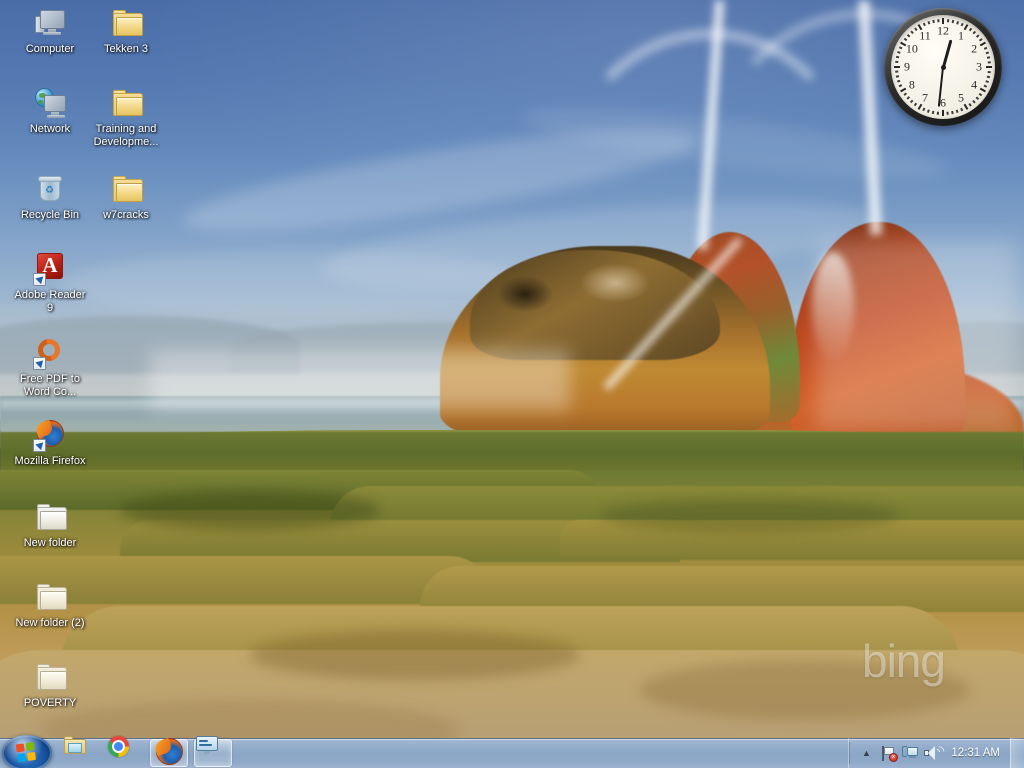 This screenshot has width=1024, height=768. I want to click on explorer-icon, so click(81, 752).